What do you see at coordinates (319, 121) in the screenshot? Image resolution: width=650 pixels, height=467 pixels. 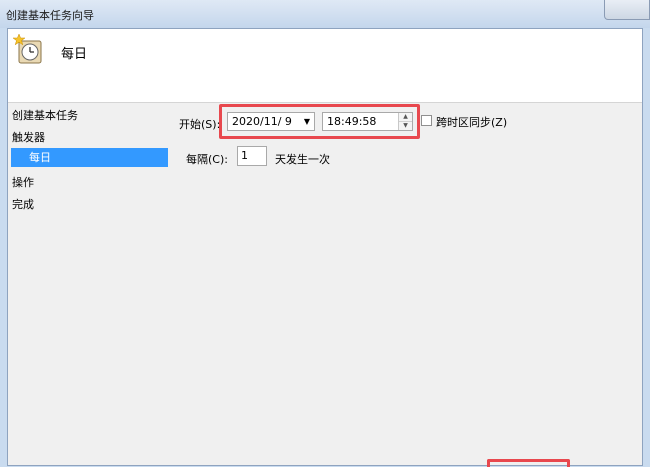 I see `highlight-box-start` at bounding box center [319, 121].